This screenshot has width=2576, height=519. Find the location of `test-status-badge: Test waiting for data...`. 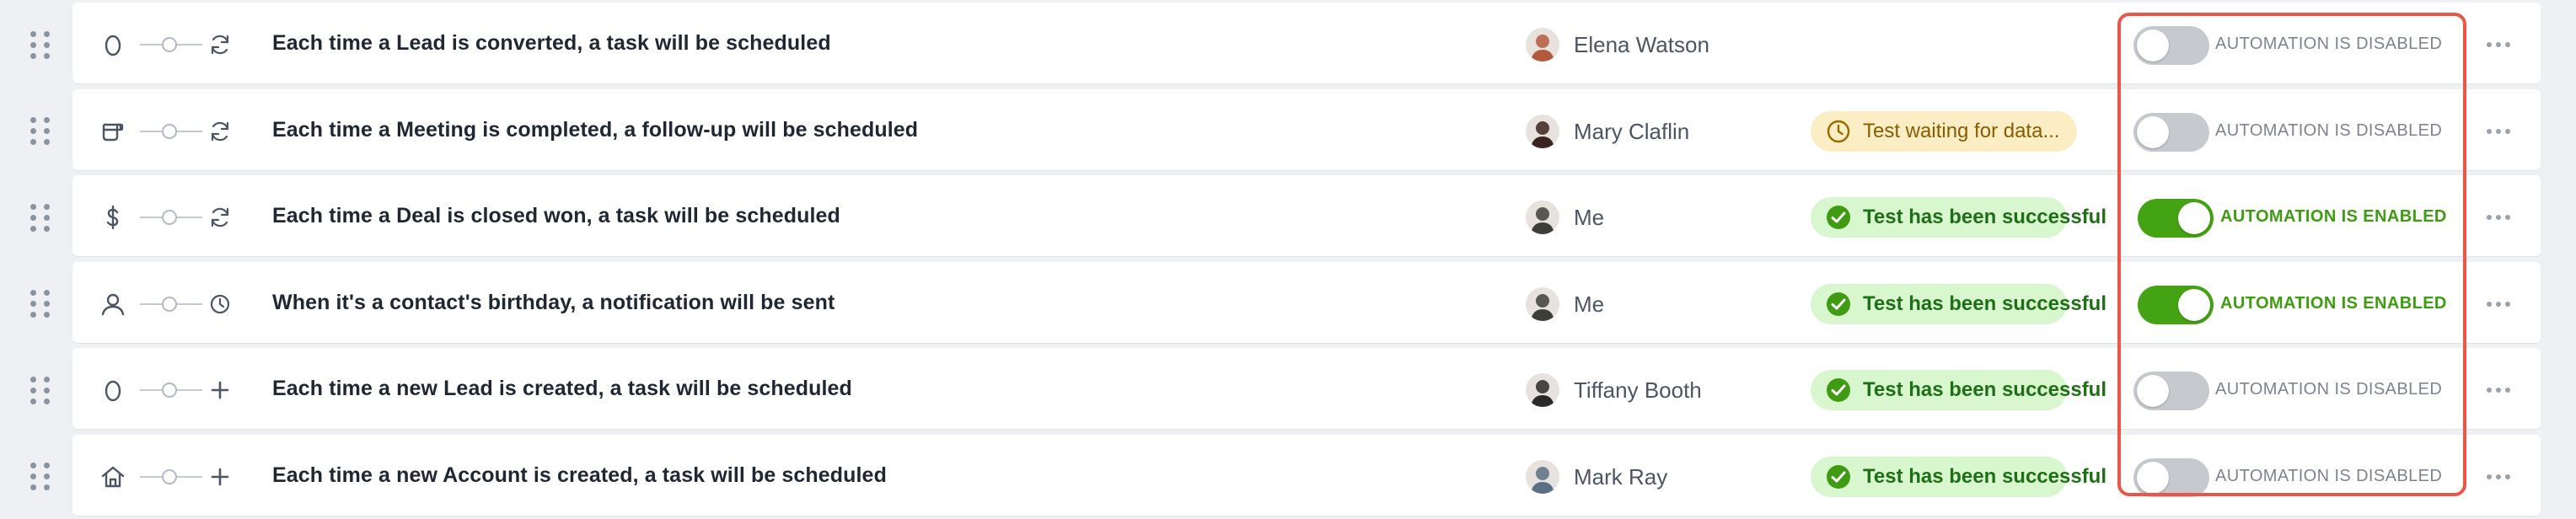

test-status-badge: Test waiting for data... is located at coordinates (1944, 131).